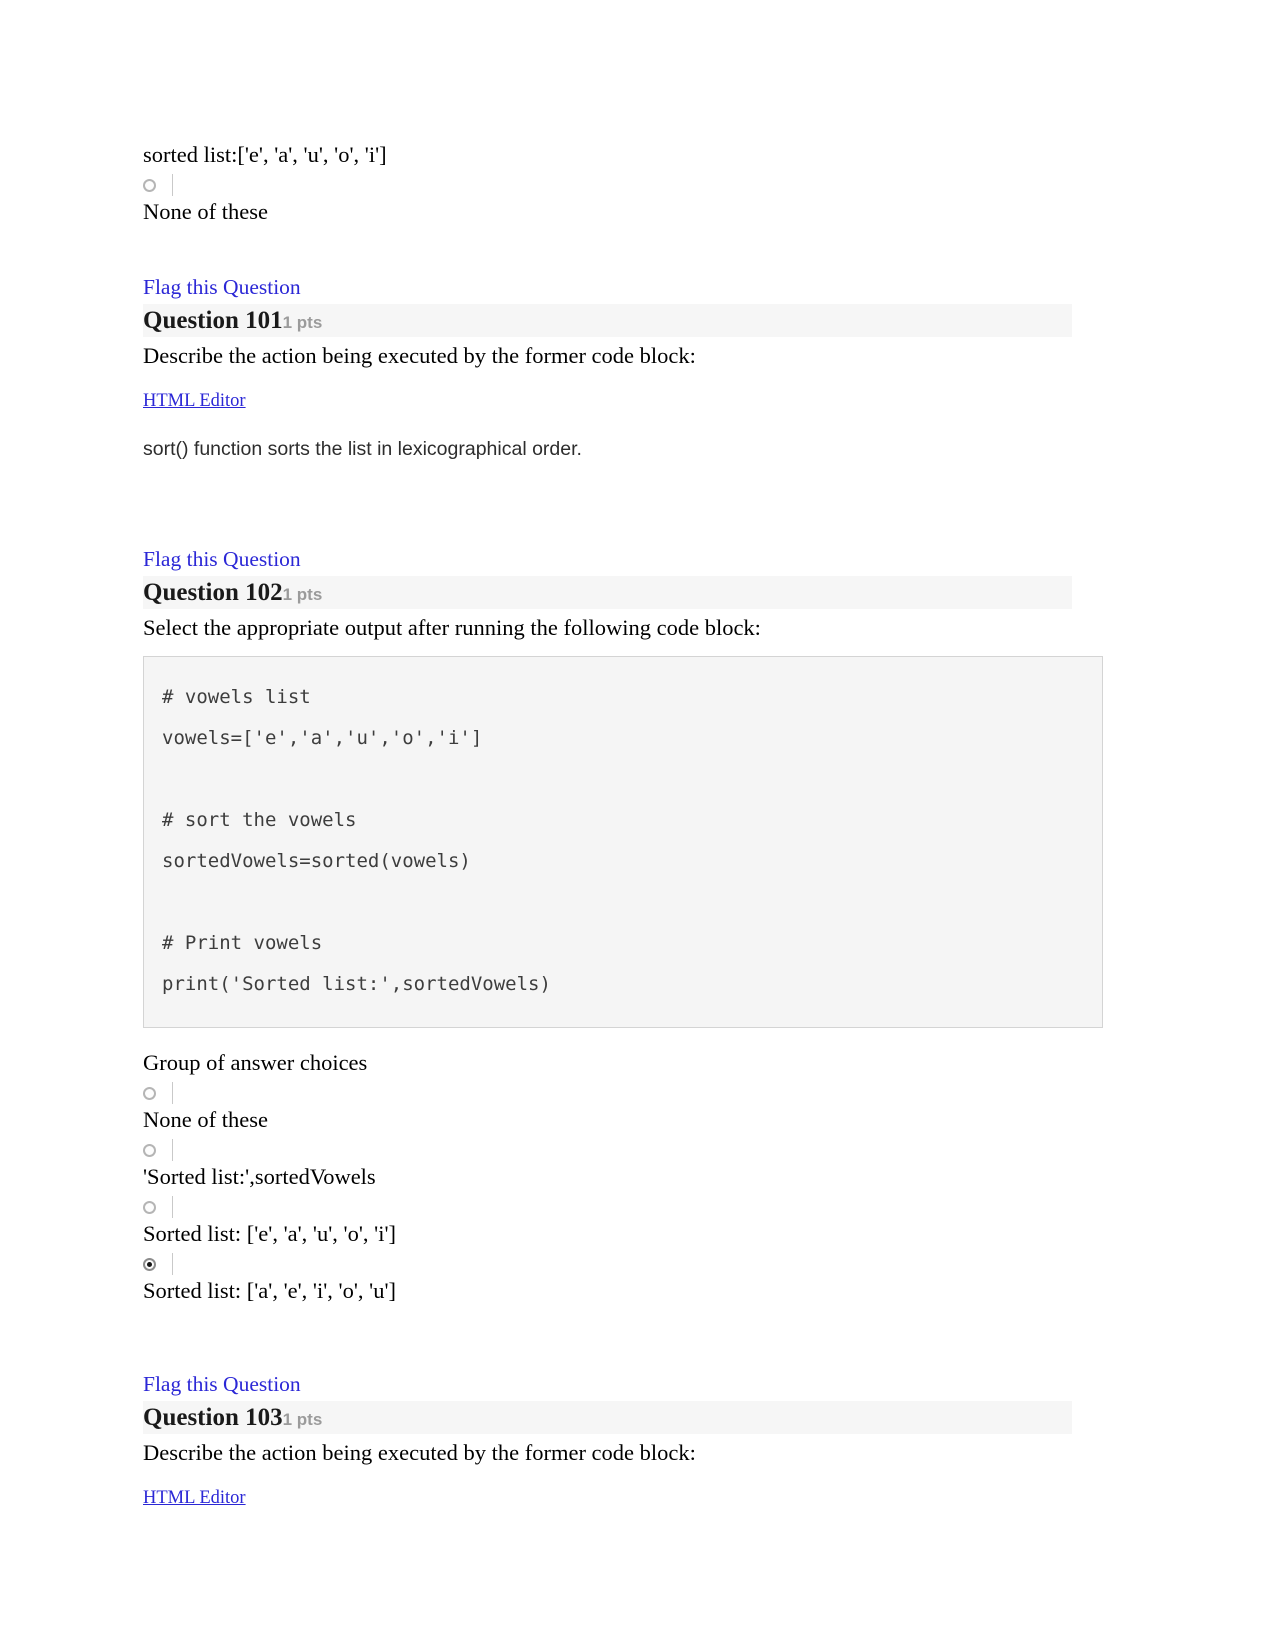 This screenshot has width=1275, height=1651. I want to click on question-header-102: Question 102 1 pts, so click(607, 592).